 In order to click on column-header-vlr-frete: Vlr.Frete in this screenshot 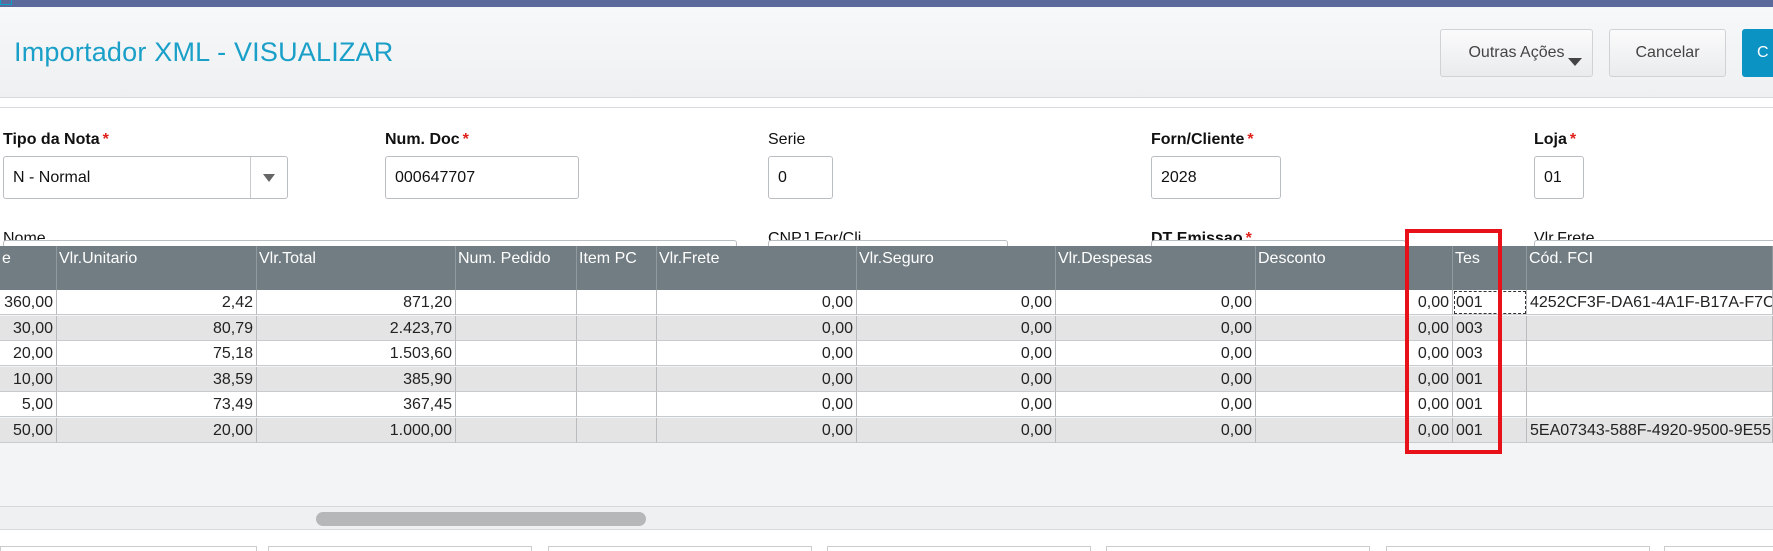, I will do `click(757, 268)`.